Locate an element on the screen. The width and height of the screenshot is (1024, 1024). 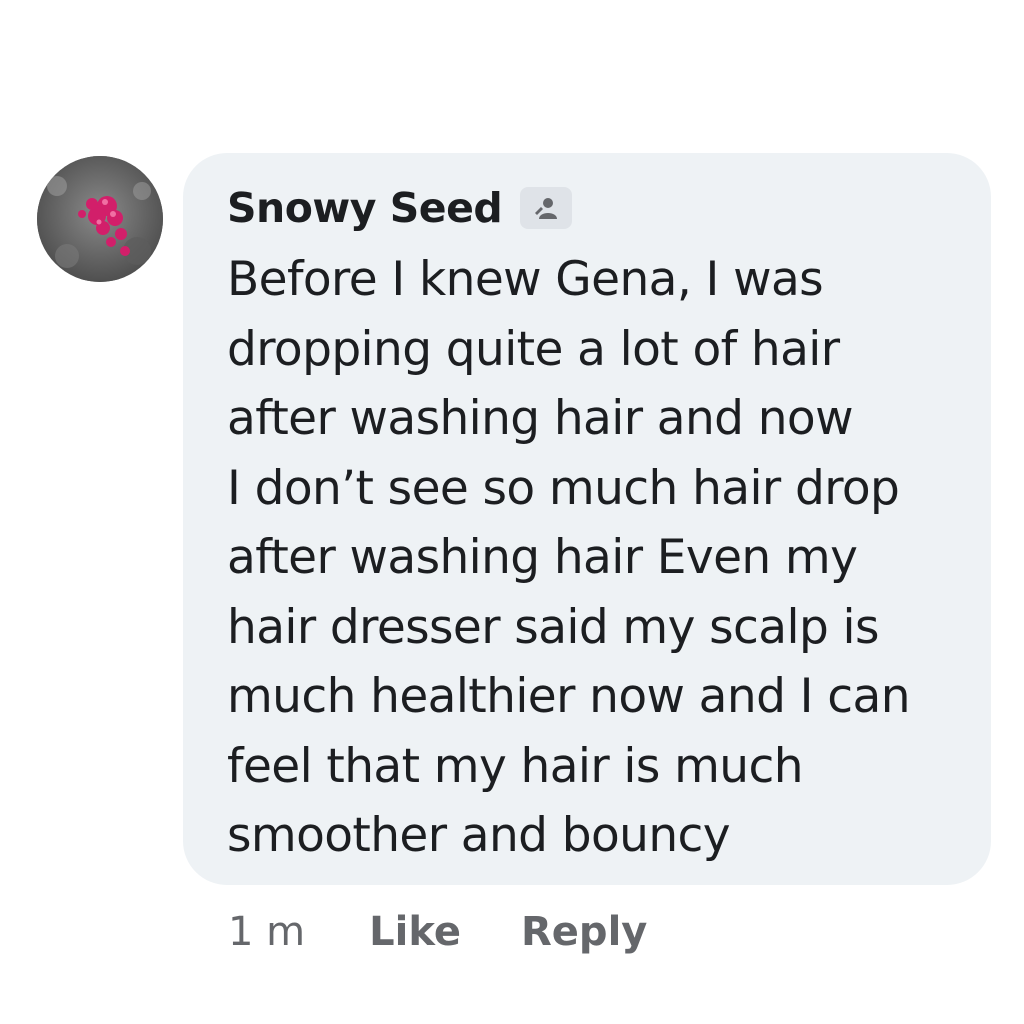
profile-badge-icon is located at coordinates (546, 208).